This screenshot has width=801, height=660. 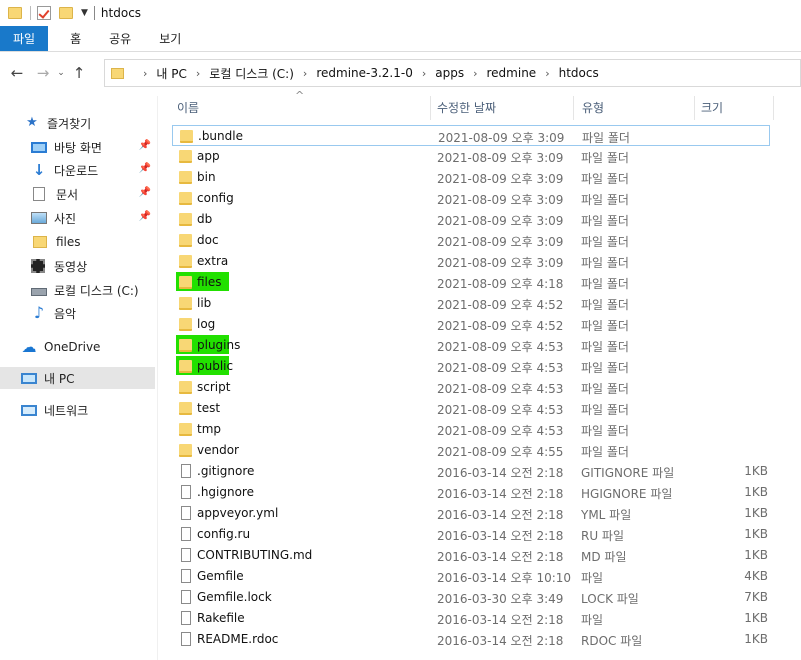 I want to click on sidebar-item-downloads: ↓ 다운로드 📌, so click(x=77, y=170).